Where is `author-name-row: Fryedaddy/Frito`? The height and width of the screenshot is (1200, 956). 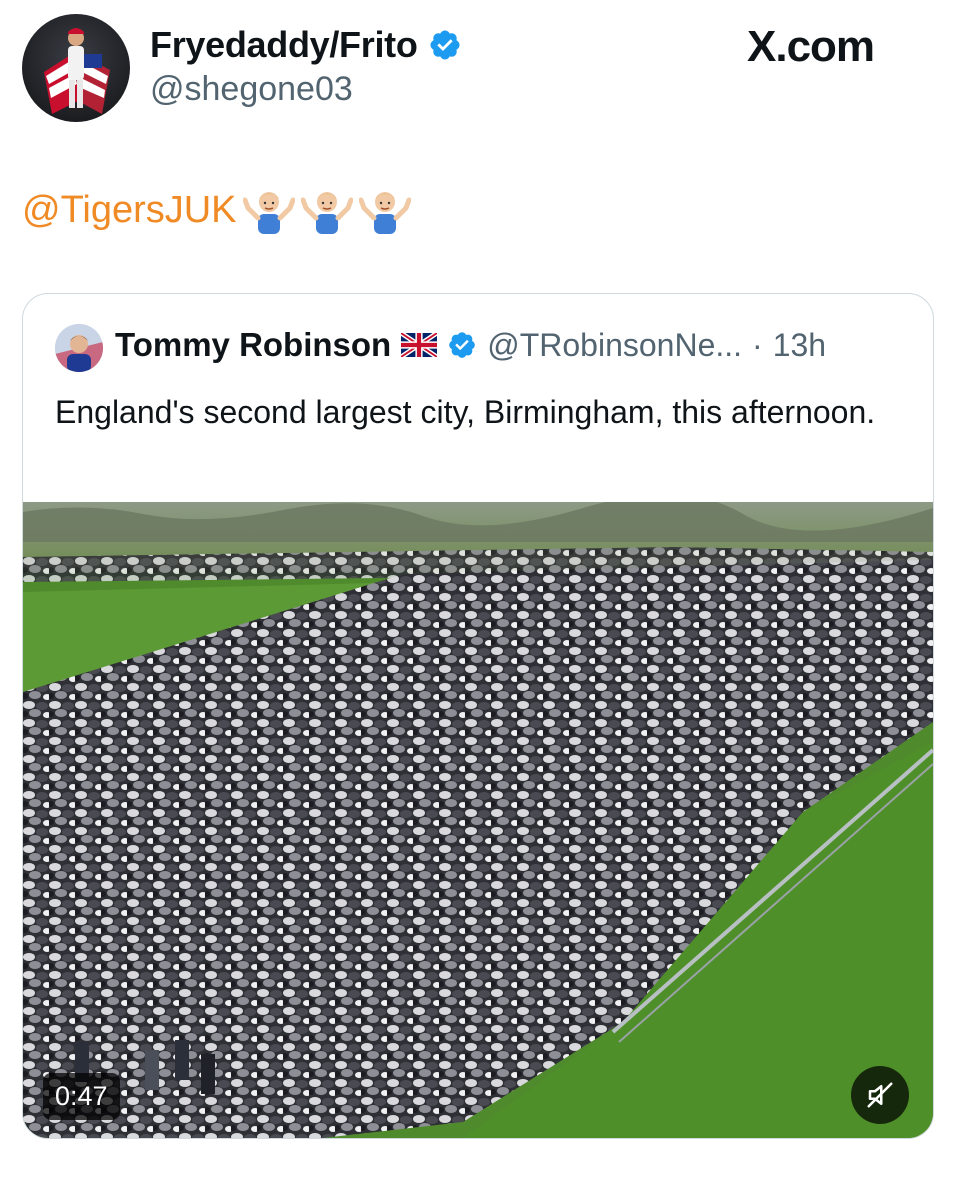
author-name-row: Fryedaddy/Frito is located at coordinates (306, 45).